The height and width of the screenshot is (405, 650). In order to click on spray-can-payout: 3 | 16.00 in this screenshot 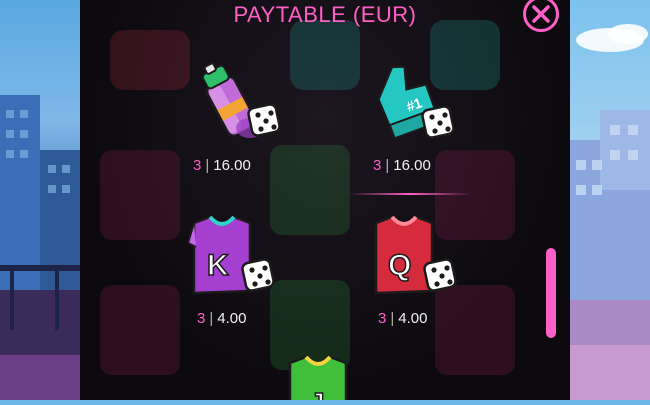, I will do `click(222, 165)`.